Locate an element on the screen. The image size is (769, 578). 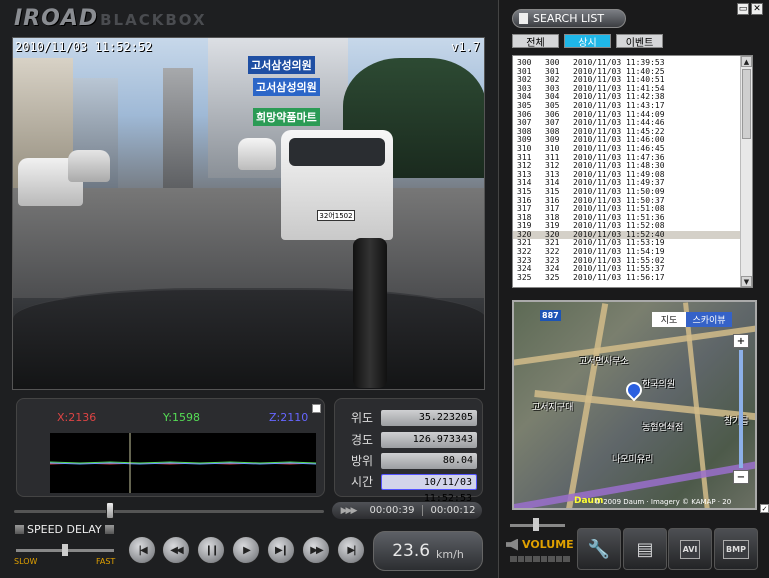
latitude-value: 35.223205 is located at coordinates (429, 417).